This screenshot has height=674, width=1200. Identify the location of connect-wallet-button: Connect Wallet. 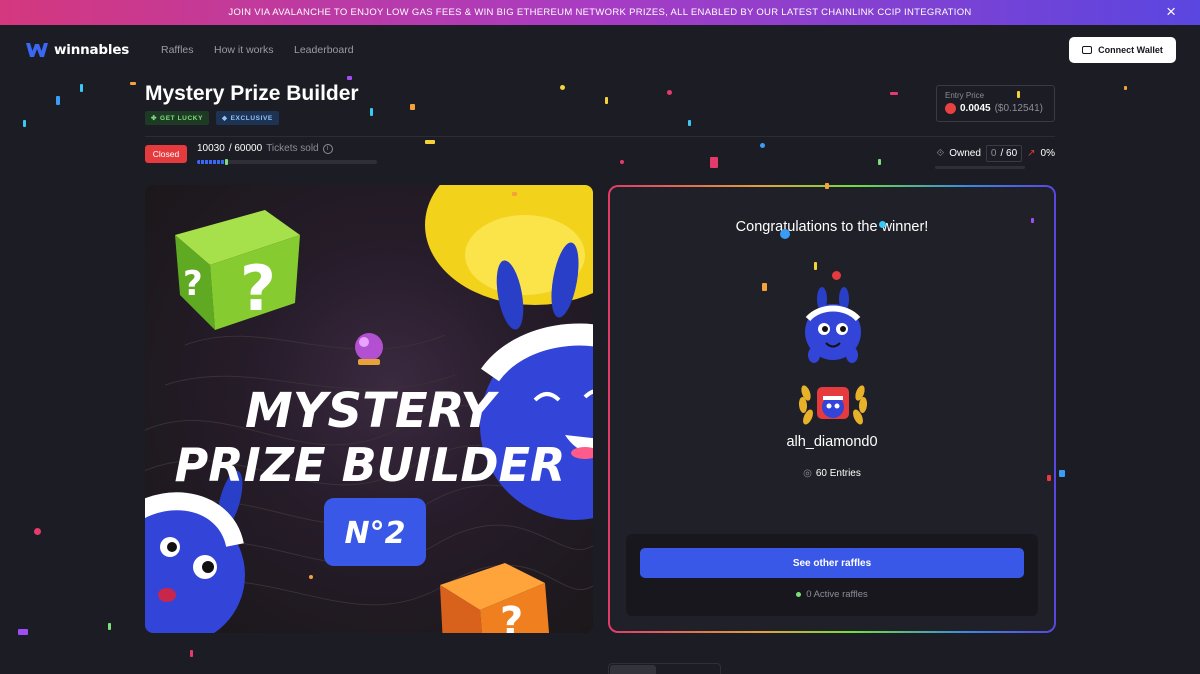
(1122, 50).